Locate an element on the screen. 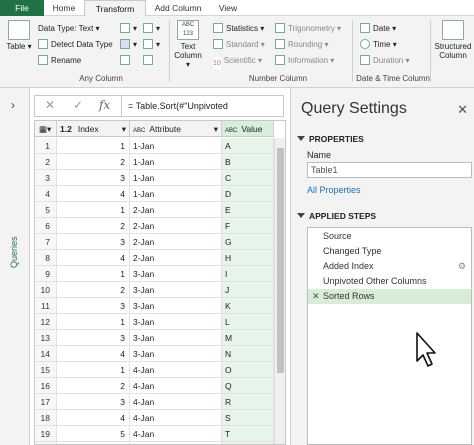  cell-value: Q is located at coordinates (248, 386).